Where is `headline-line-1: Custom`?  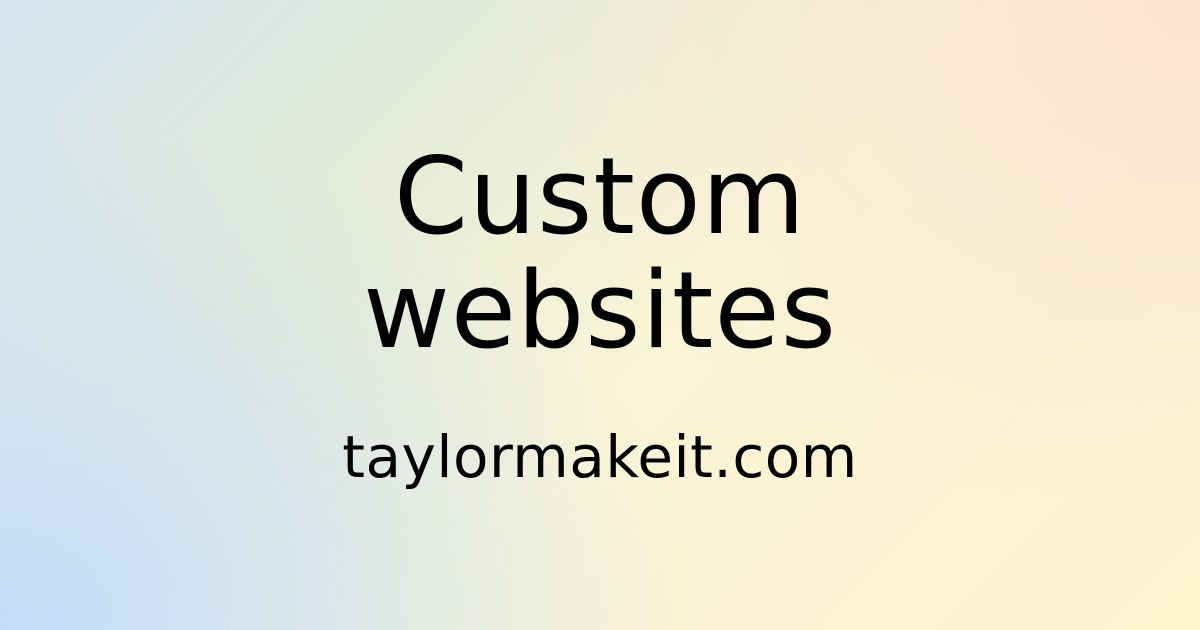 headline-line-1: Custom is located at coordinates (600, 196).